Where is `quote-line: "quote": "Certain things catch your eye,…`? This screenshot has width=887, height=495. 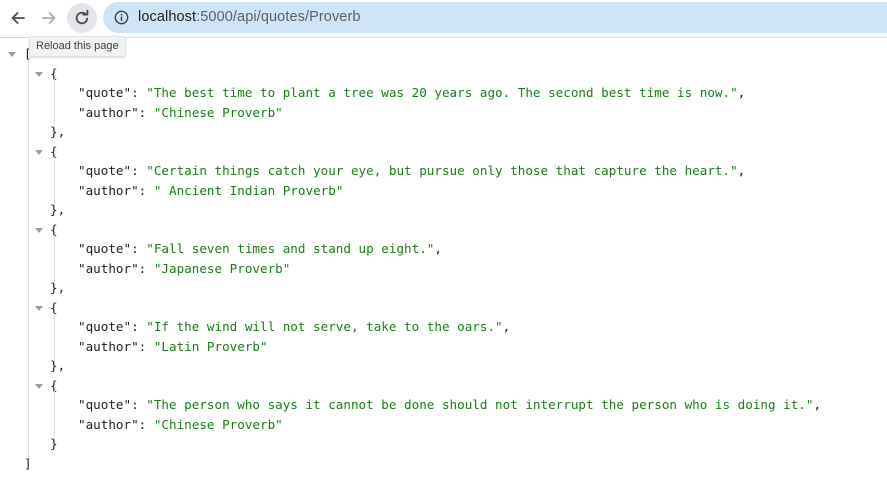 quote-line: "quote": "Certain things catch your eye,… is located at coordinates (411, 171).